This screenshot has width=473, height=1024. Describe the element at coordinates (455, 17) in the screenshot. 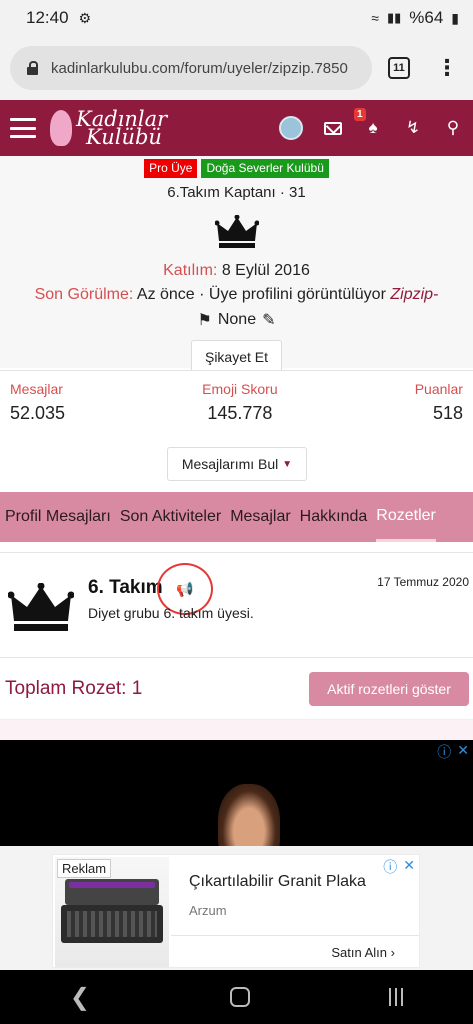

I see `battery-icon: ▮` at that location.